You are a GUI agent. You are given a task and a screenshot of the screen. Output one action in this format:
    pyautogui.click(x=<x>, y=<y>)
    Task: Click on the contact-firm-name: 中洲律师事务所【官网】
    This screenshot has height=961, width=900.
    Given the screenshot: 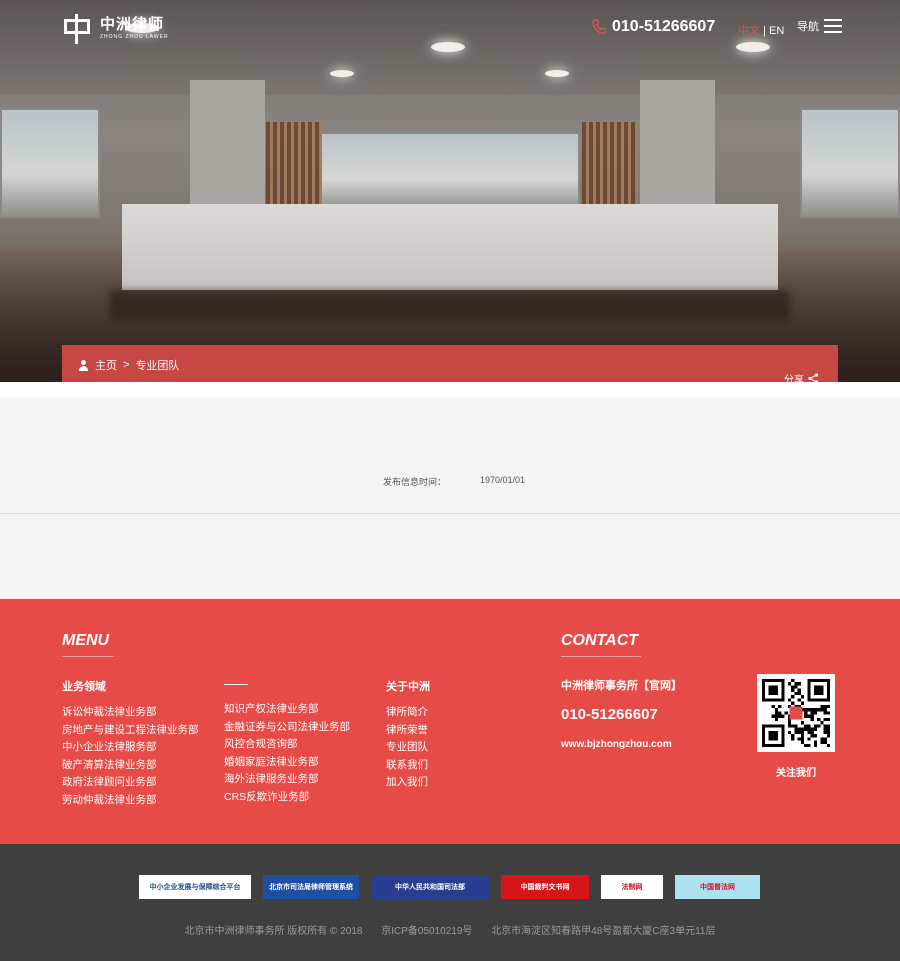 What is the action you would take?
    pyautogui.click(x=621, y=686)
    